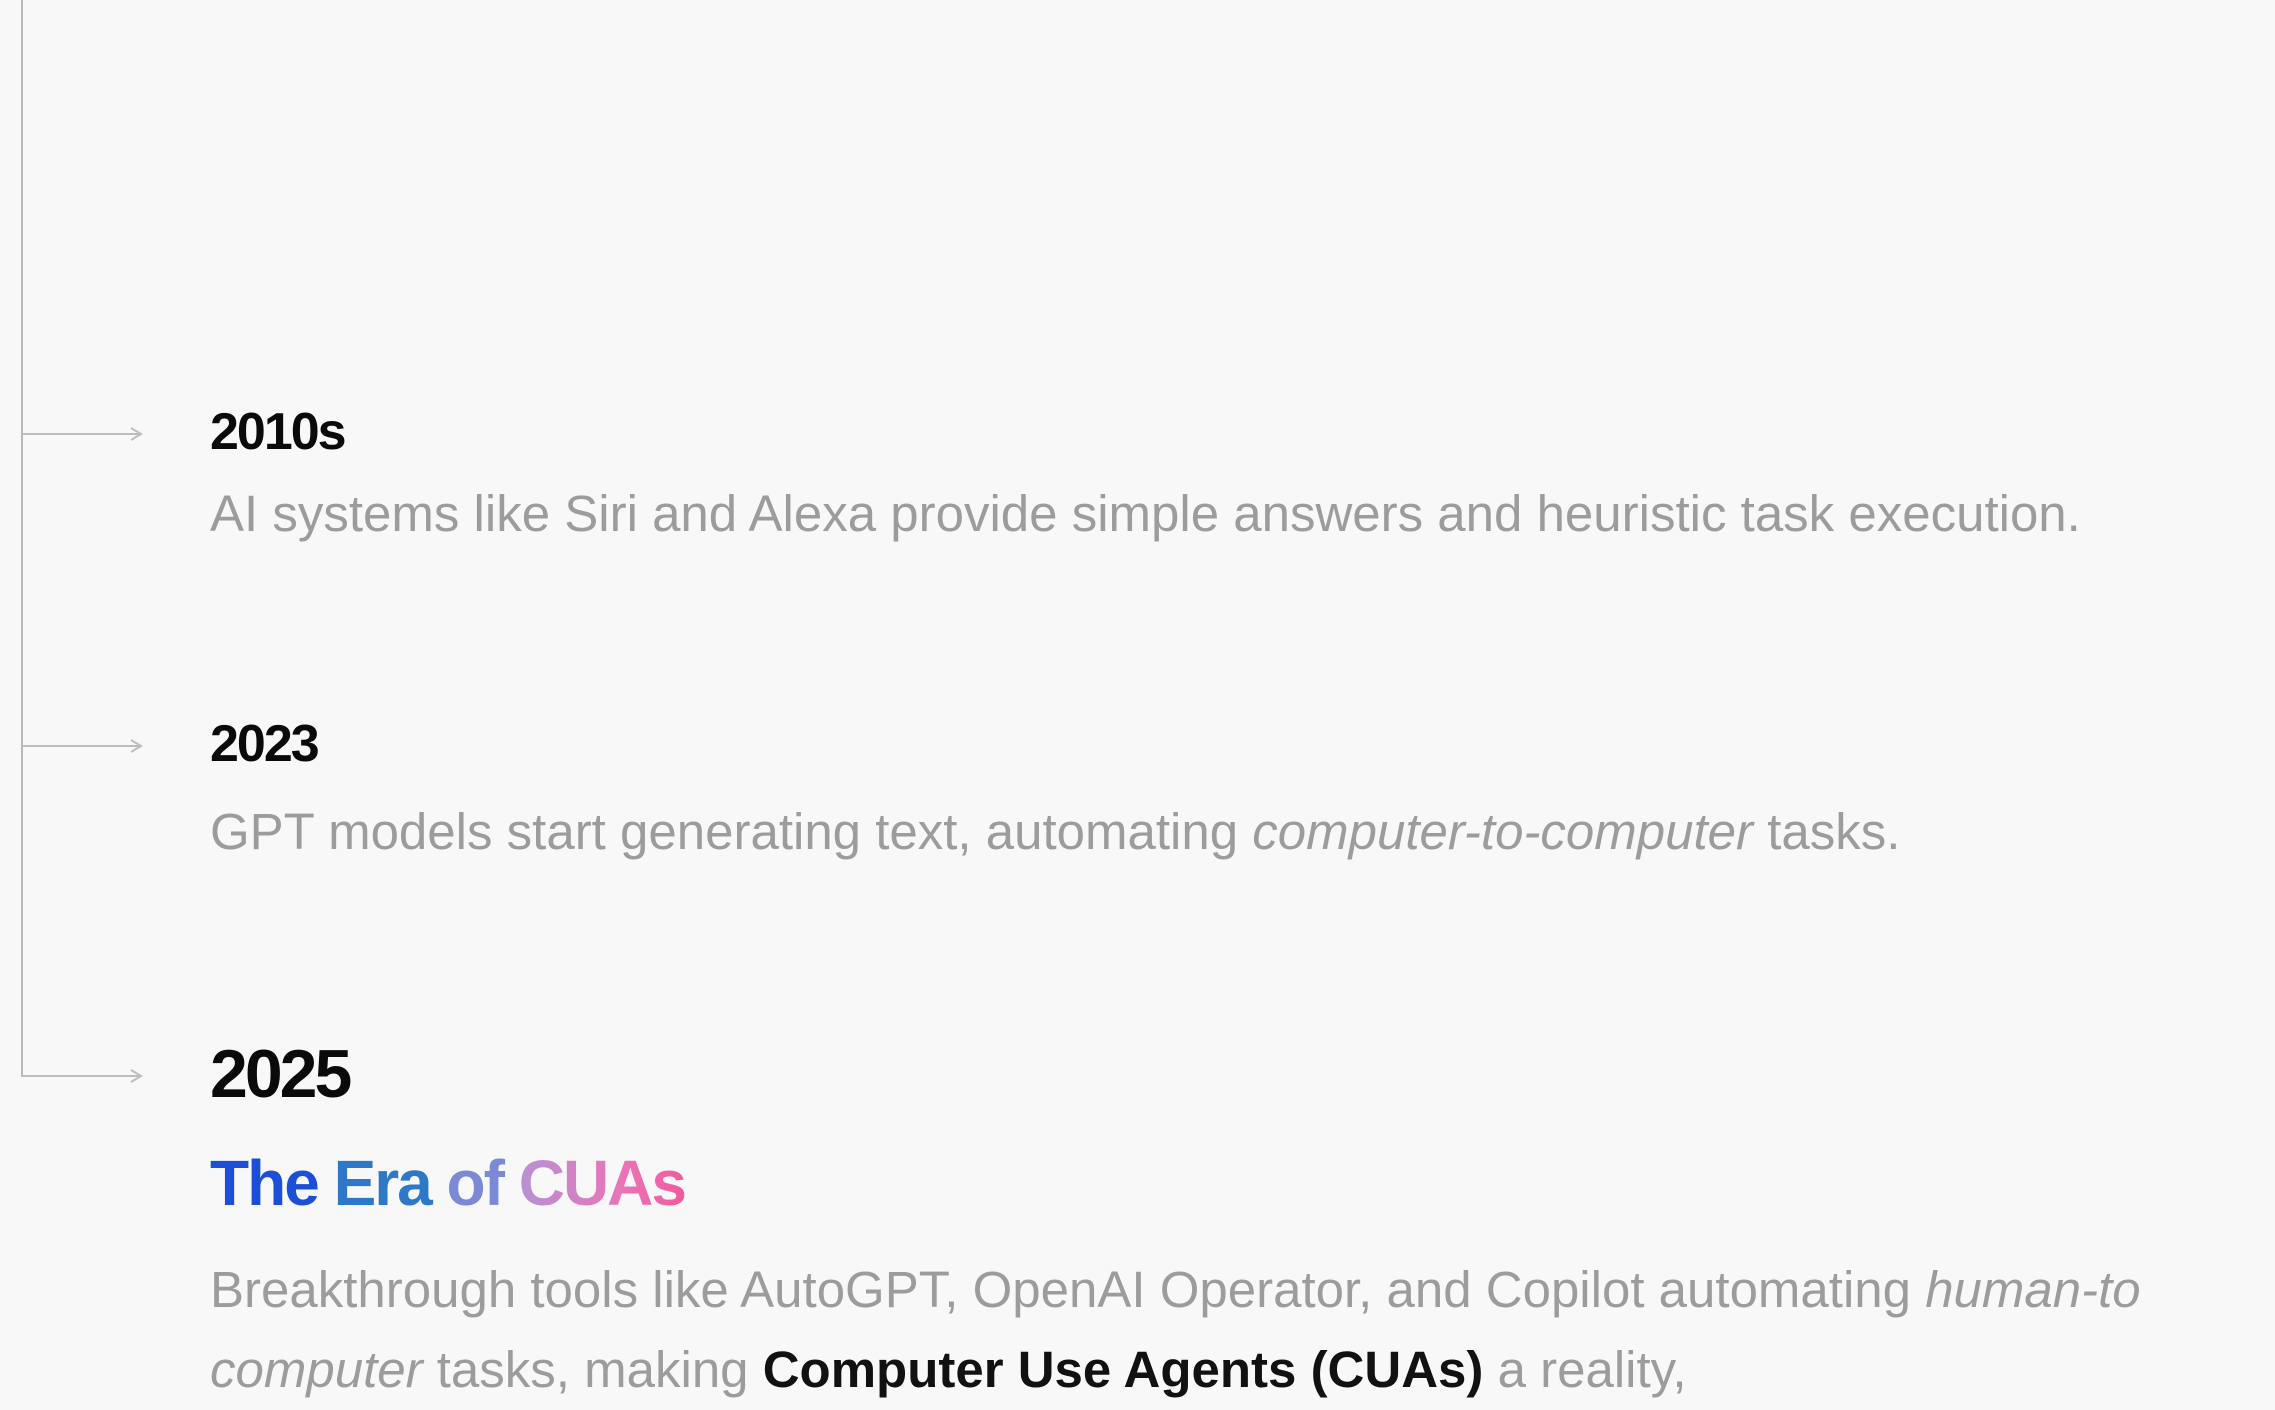  I want to click on timeline-year-2023: 2023, so click(265, 744).